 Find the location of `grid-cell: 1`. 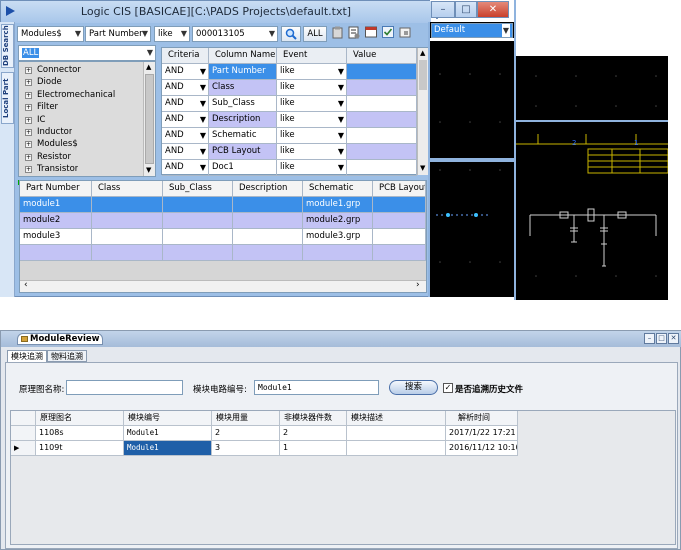

grid-cell: 1 is located at coordinates (313, 448).